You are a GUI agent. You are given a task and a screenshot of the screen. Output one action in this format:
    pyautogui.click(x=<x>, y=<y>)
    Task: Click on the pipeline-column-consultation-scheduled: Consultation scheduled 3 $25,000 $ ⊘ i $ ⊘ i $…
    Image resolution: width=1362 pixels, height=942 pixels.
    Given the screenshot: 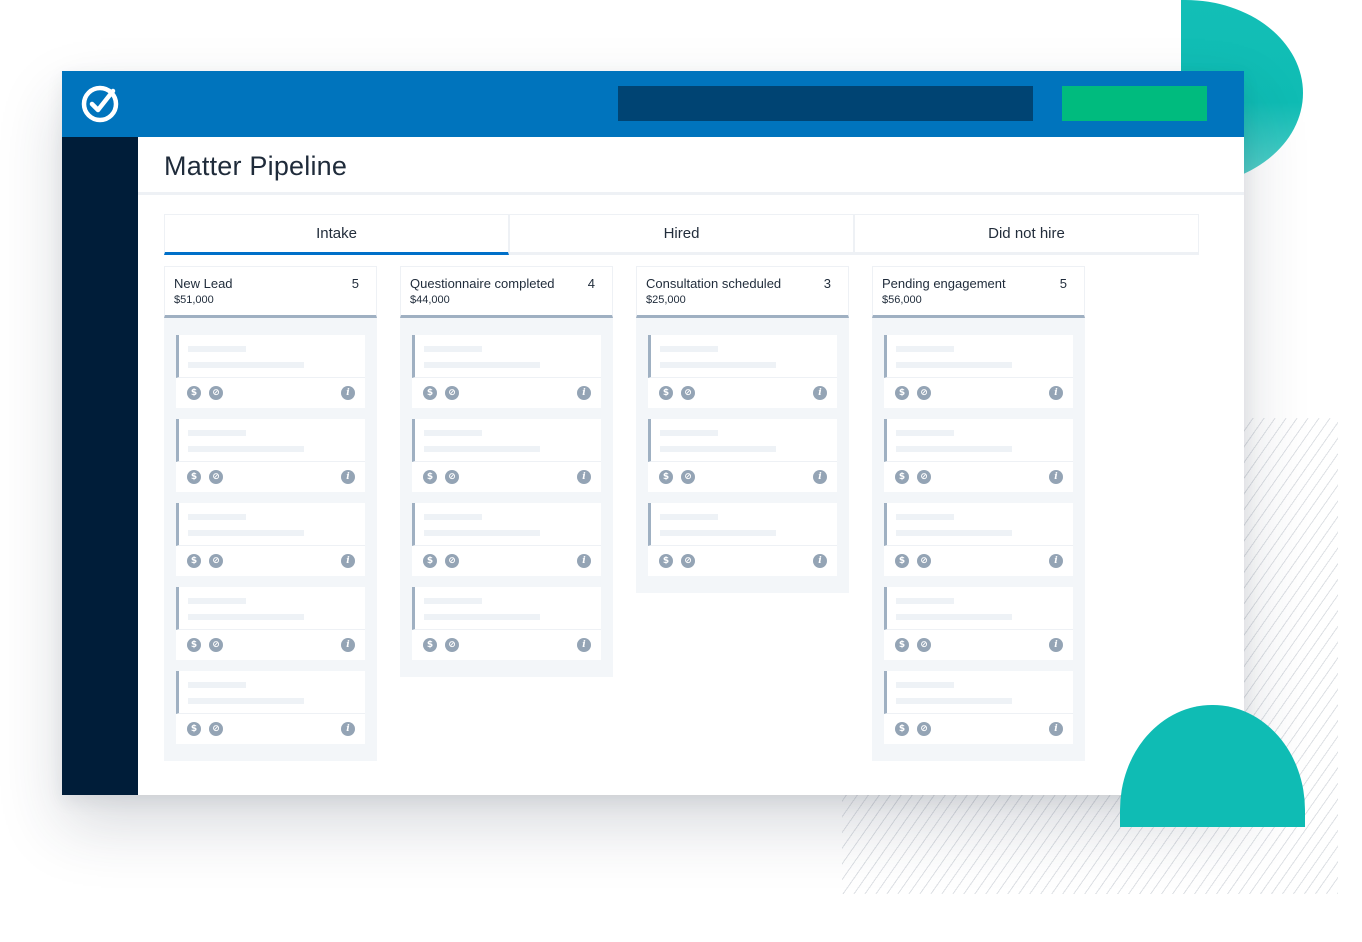 What is the action you would take?
    pyautogui.click(x=742, y=429)
    